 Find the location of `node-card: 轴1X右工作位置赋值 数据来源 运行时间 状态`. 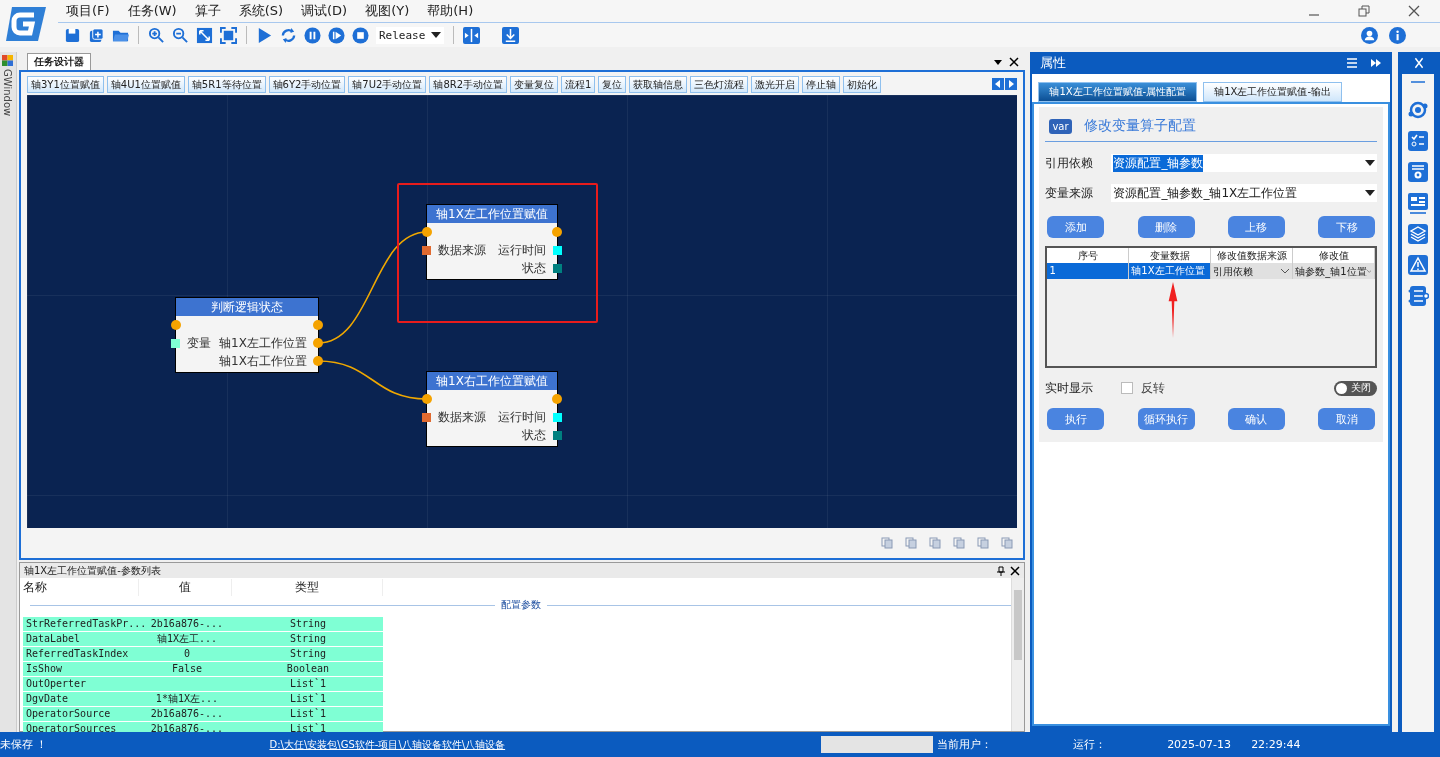

node-card: 轴1X右工作位置赋值 数据来源 运行时间 状态 is located at coordinates (491, 409).